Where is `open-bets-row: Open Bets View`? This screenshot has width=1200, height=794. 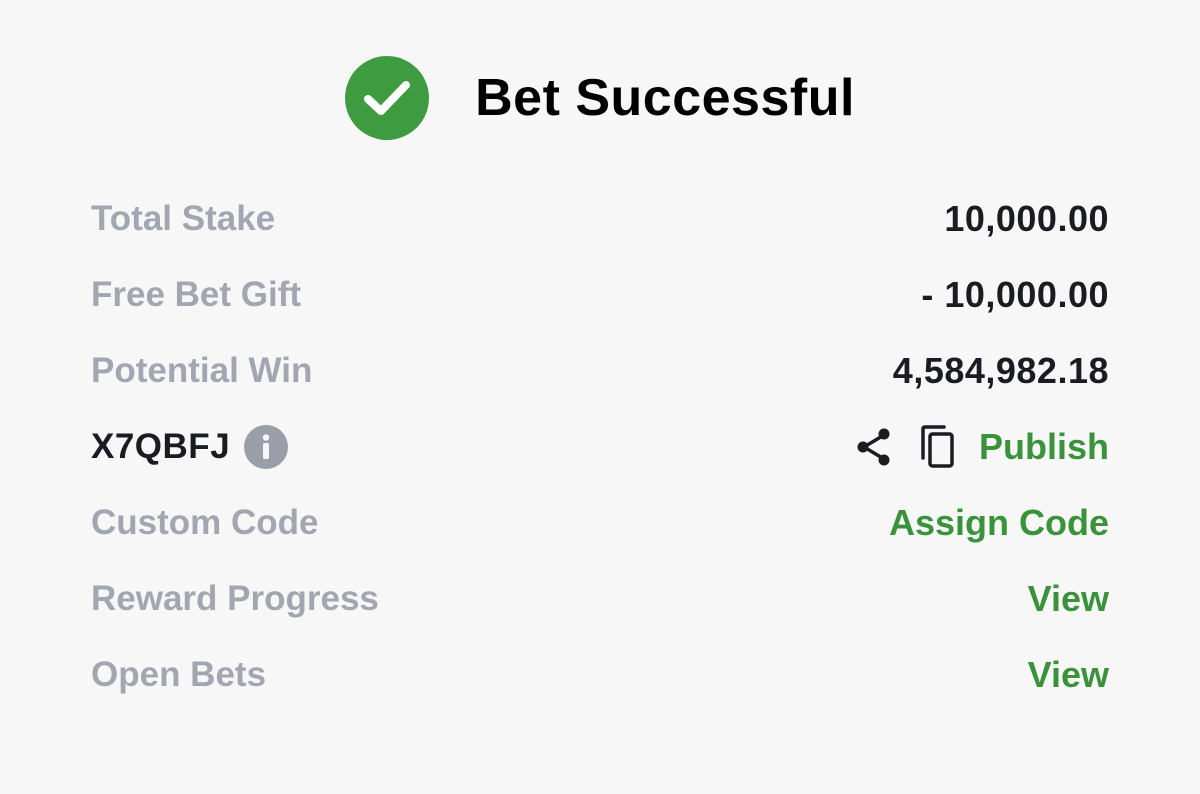
open-bets-row: Open Bets View is located at coordinates (600, 675).